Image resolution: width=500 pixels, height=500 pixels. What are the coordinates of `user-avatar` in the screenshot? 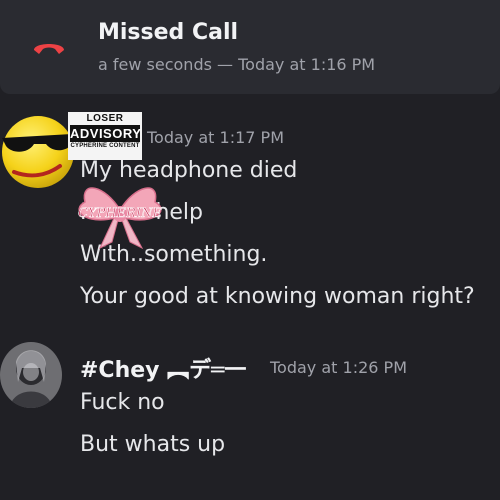 It's located at (31, 375).